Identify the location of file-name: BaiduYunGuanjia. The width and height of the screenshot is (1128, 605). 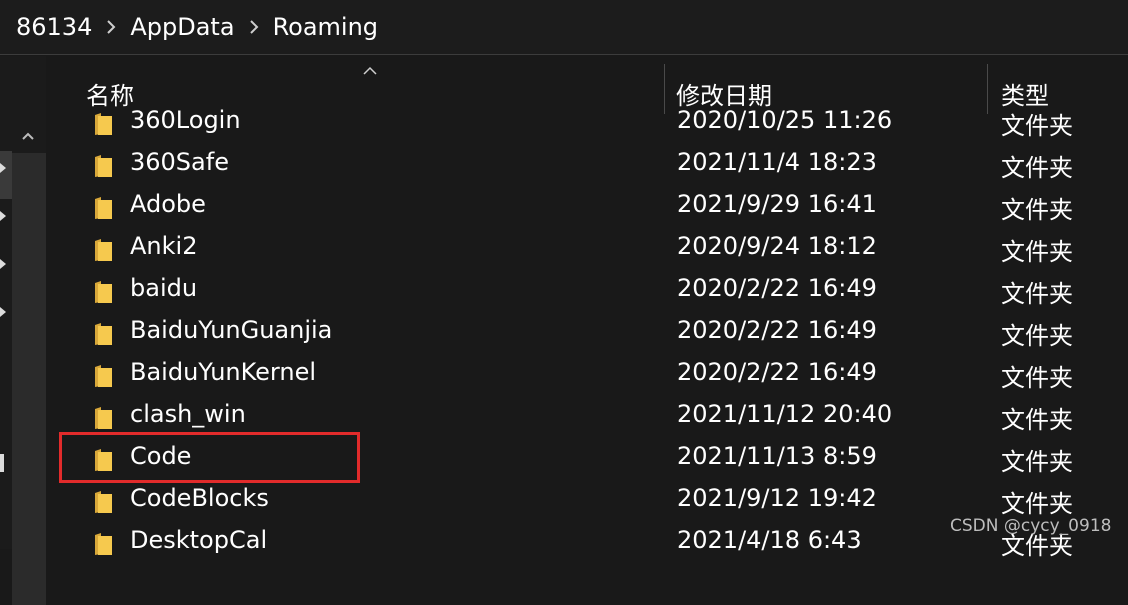
(231, 330).